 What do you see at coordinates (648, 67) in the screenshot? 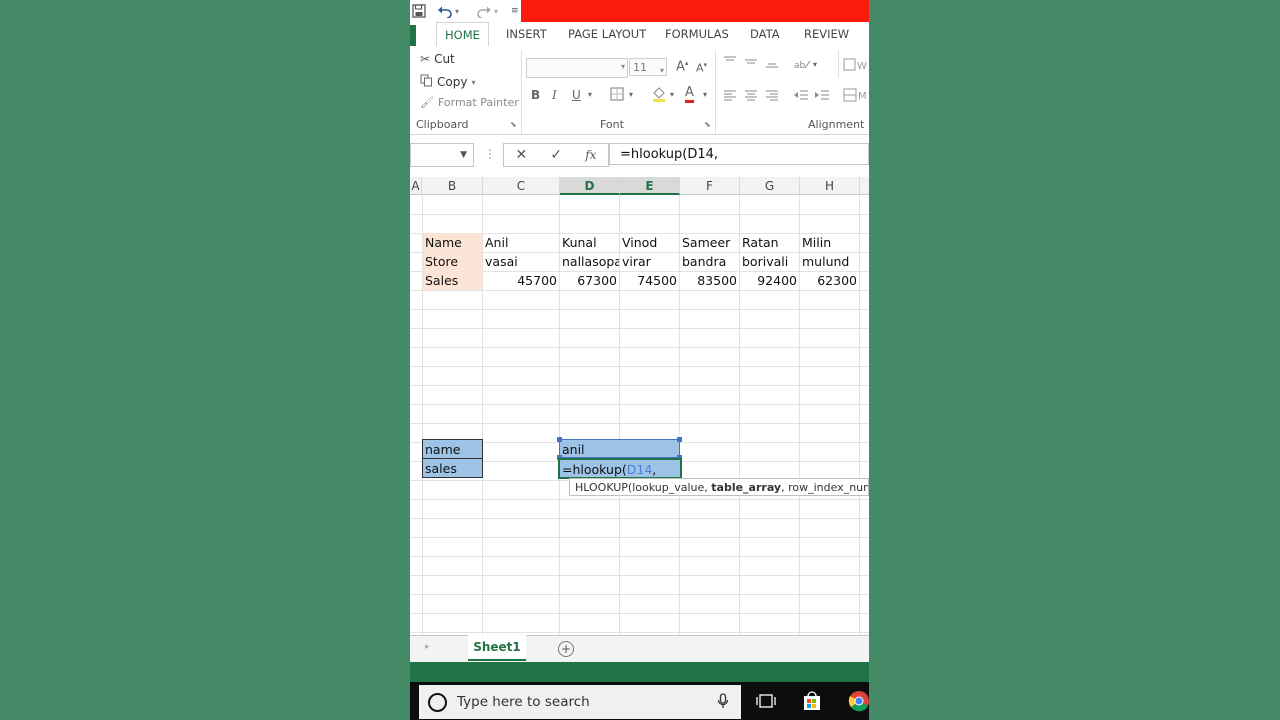
I see `font-size-select: 11 ▾` at bounding box center [648, 67].